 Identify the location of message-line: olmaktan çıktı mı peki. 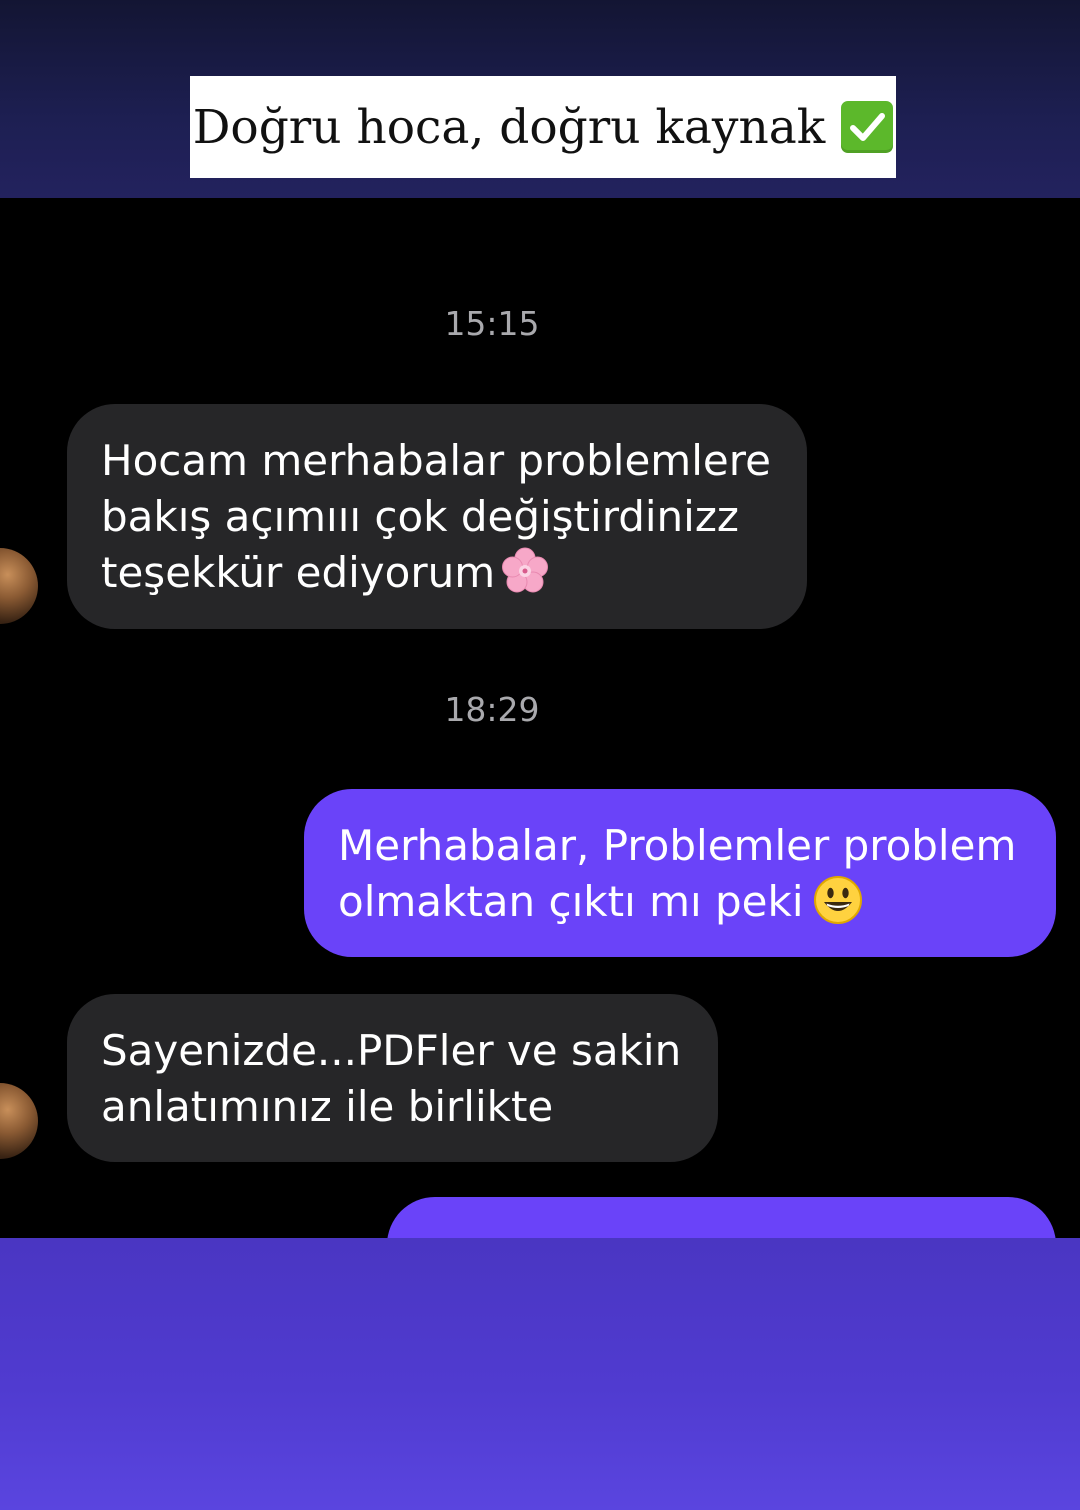
(682, 902).